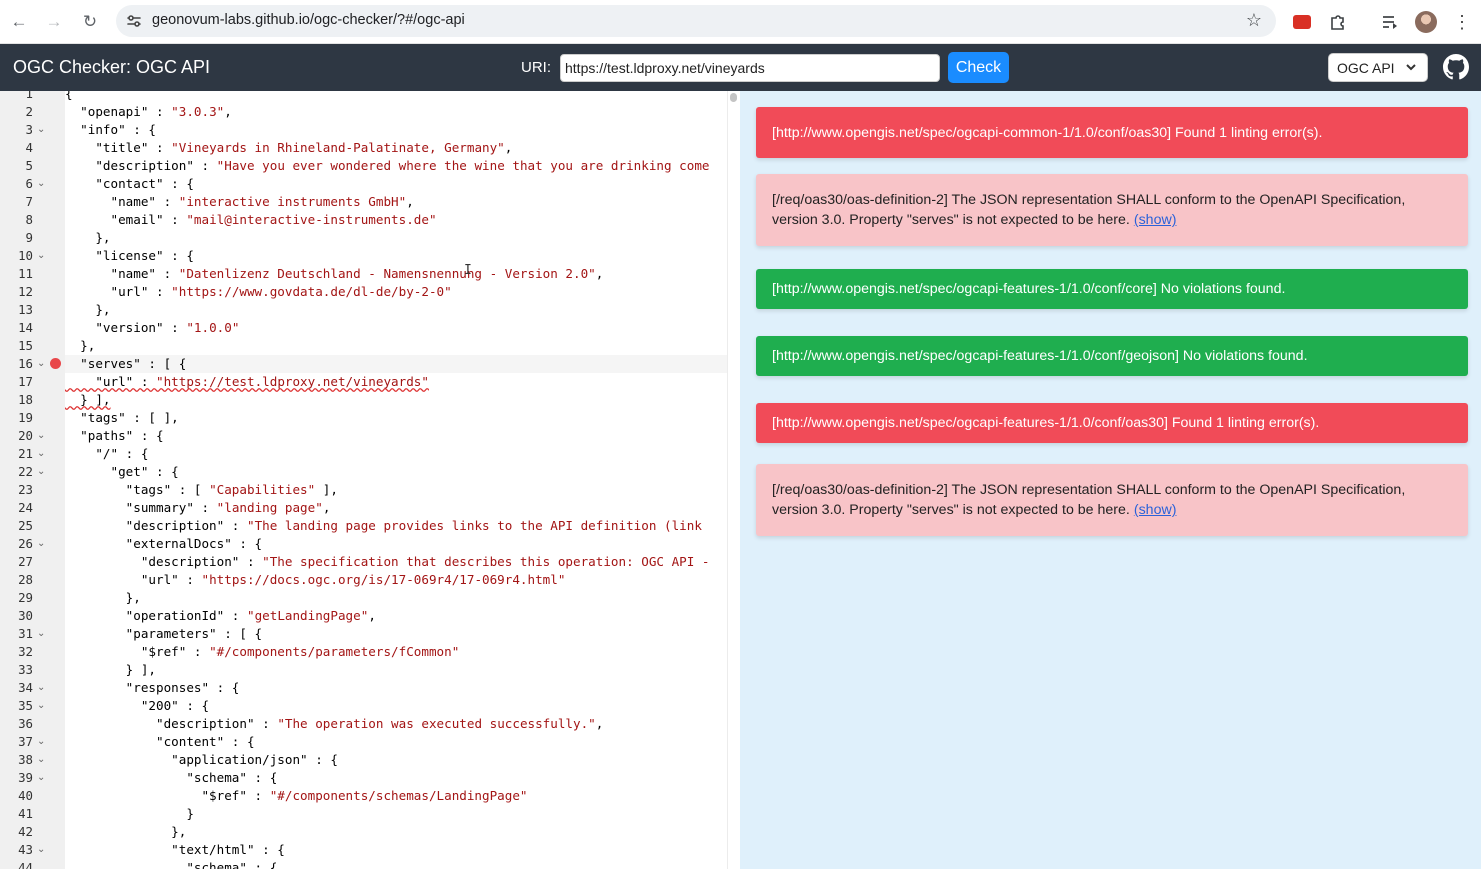 The width and height of the screenshot is (1481, 869). What do you see at coordinates (25, 705) in the screenshot?
I see `line-number: 35` at bounding box center [25, 705].